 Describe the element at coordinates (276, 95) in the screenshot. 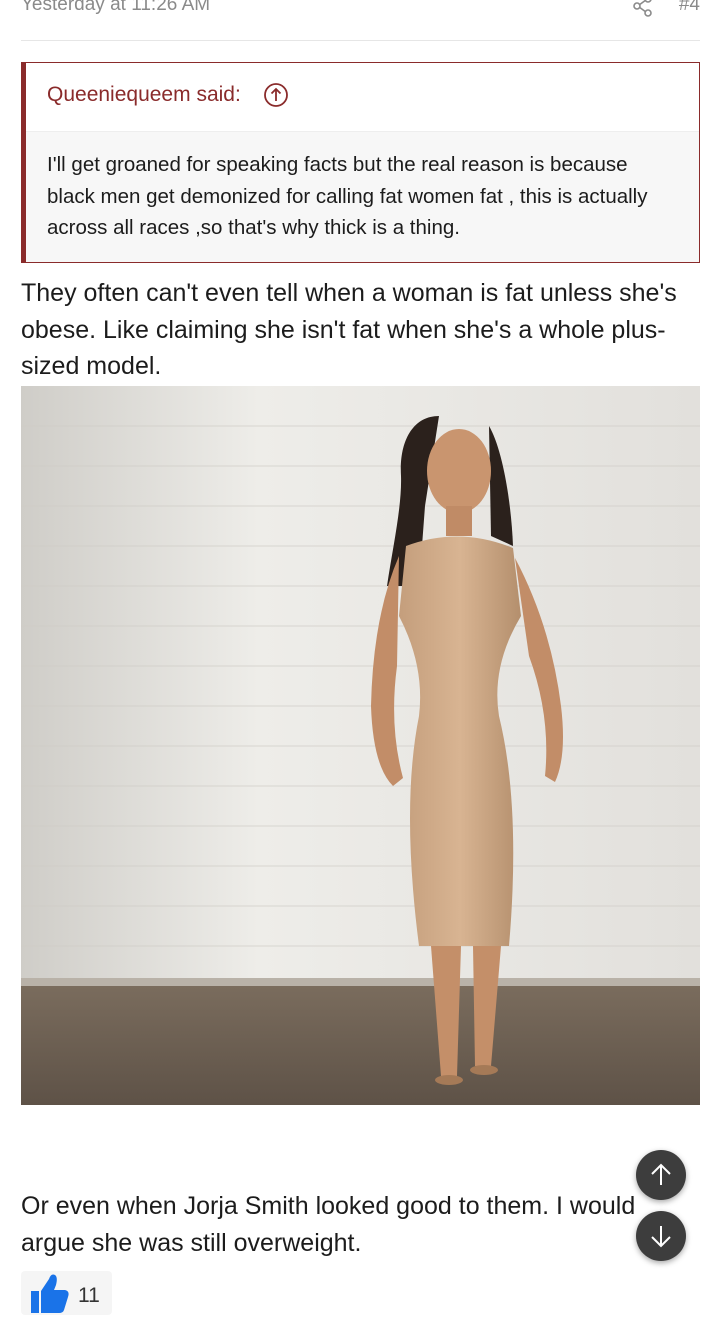

I see `arrow-up-circle-icon` at that location.